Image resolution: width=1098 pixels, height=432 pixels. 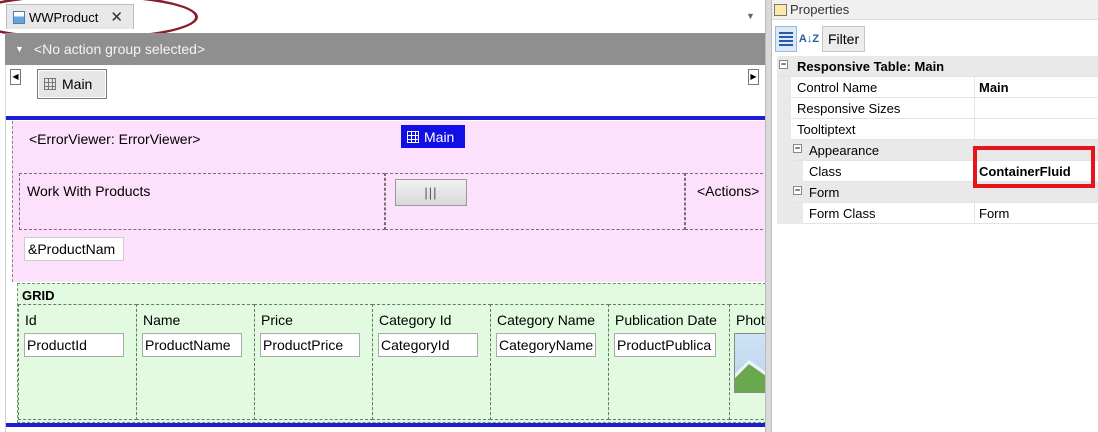 I want to click on grid-column-category-id: Category Id CategoryId, so click(x=431, y=362).